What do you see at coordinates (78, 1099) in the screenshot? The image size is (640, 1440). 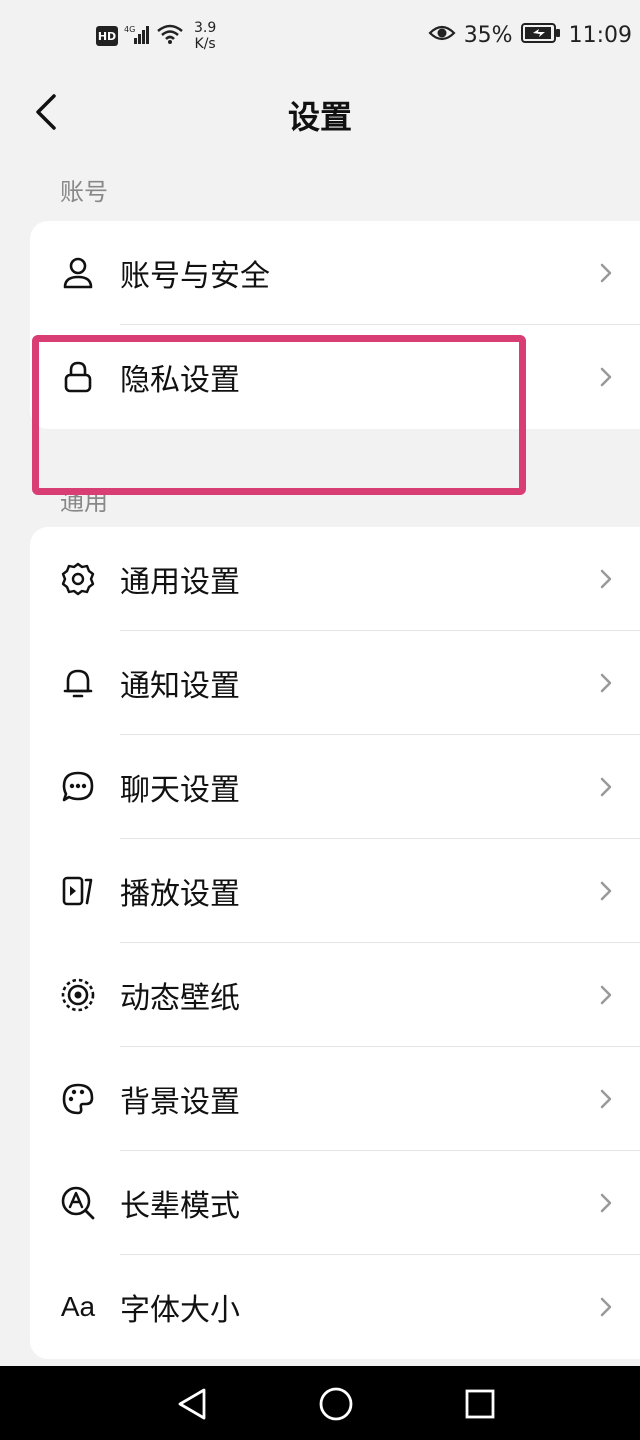 I see `palette-icon` at bounding box center [78, 1099].